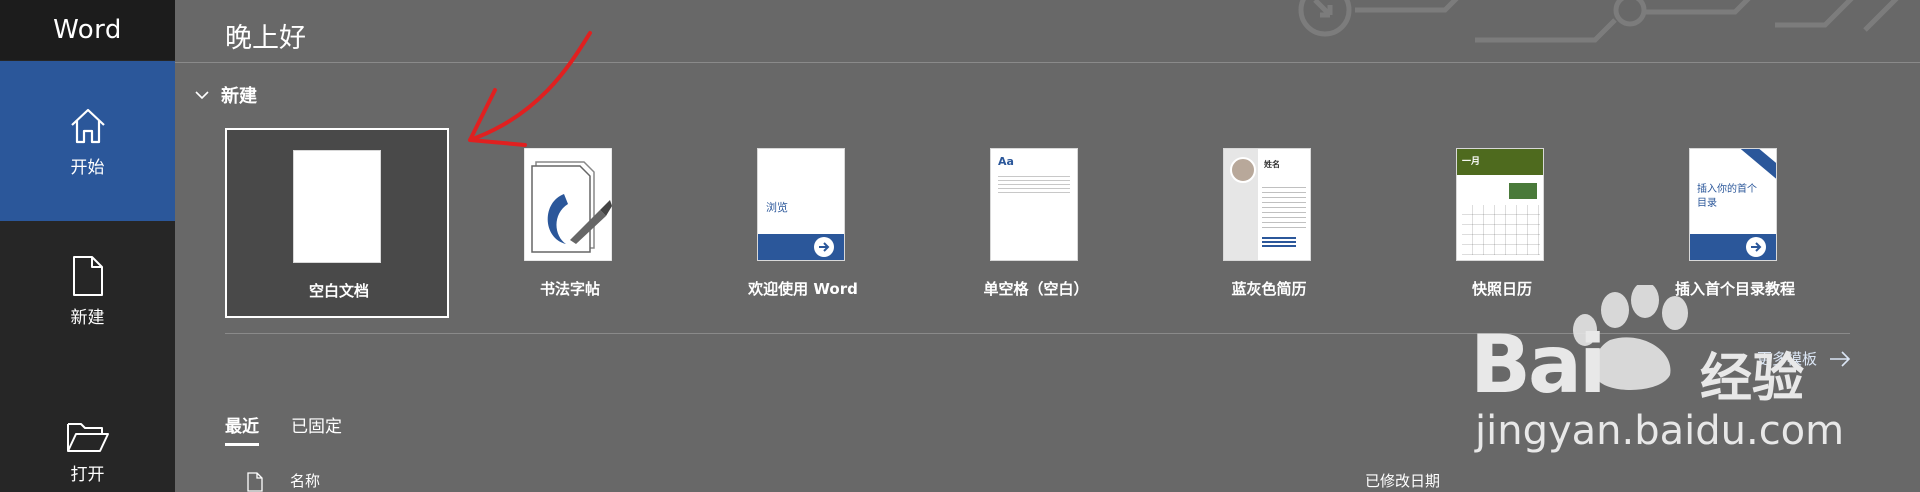 This screenshot has height=492, width=1920. Describe the element at coordinates (1471, 162) in the screenshot. I see `thumb-caption: 一月` at that location.